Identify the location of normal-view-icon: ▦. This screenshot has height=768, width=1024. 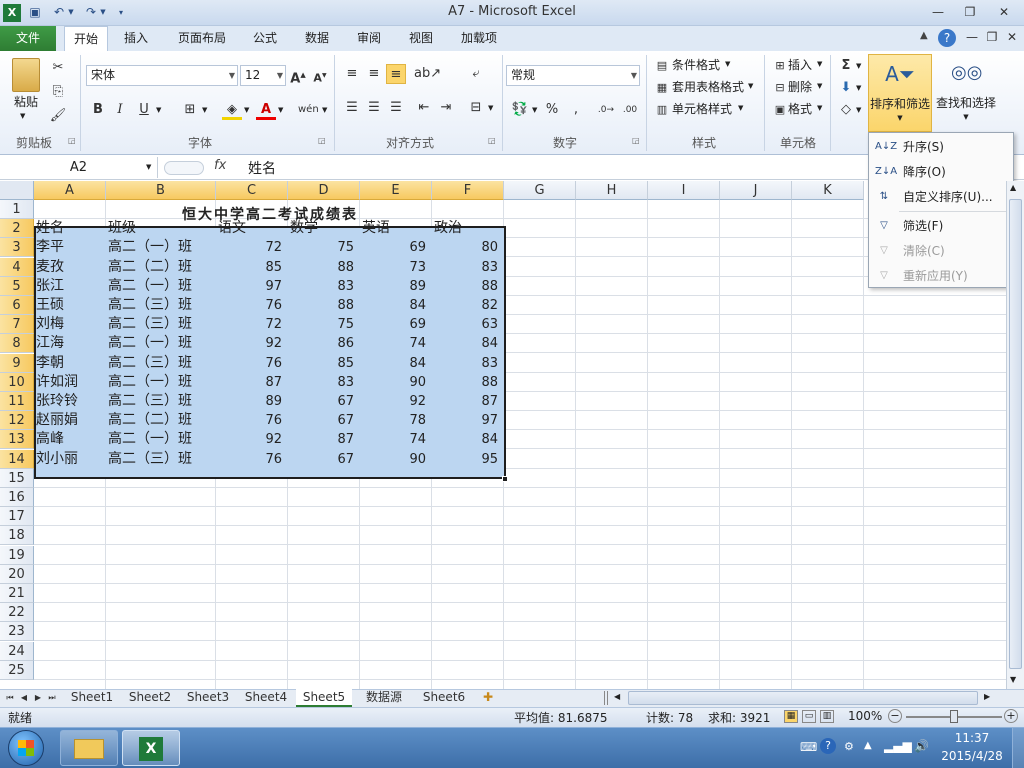
(791, 716).